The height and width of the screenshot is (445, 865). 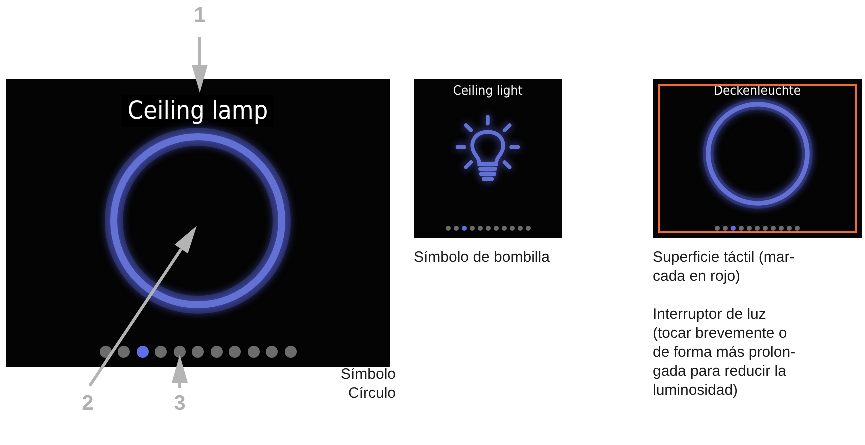 I want to click on callout-number: 2, so click(x=88, y=404).